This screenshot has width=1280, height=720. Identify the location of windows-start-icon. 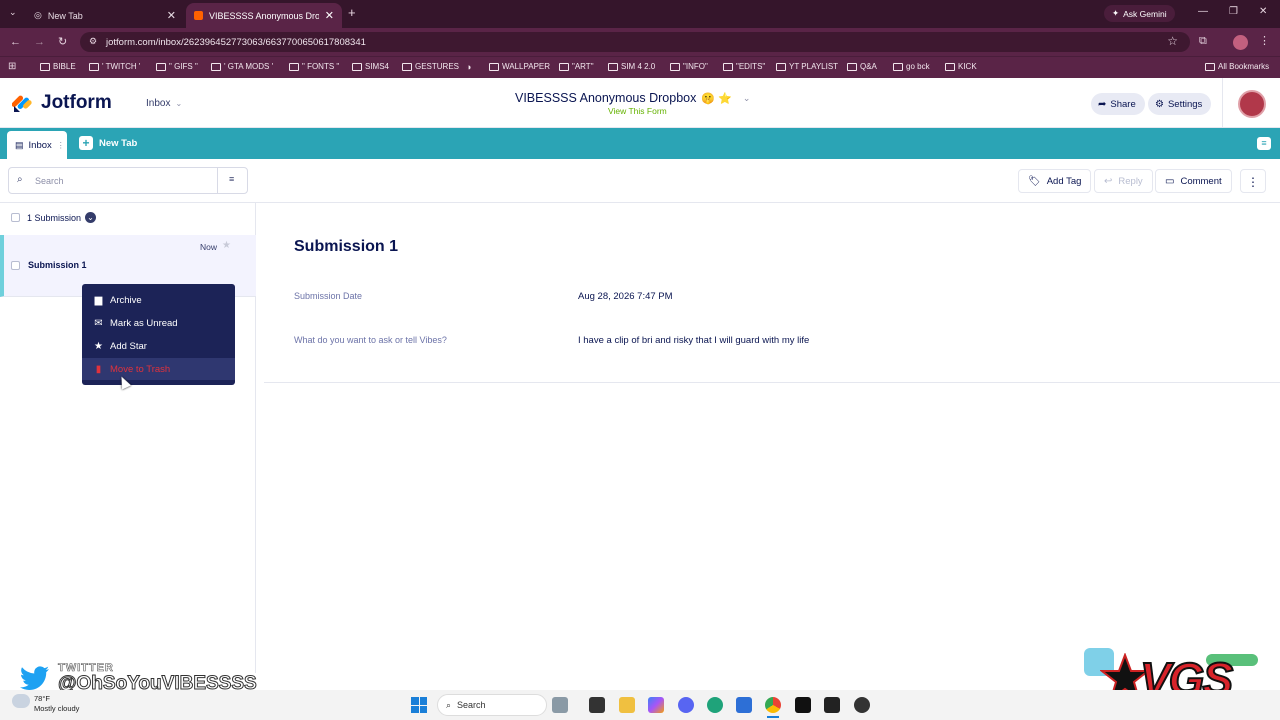
(419, 705).